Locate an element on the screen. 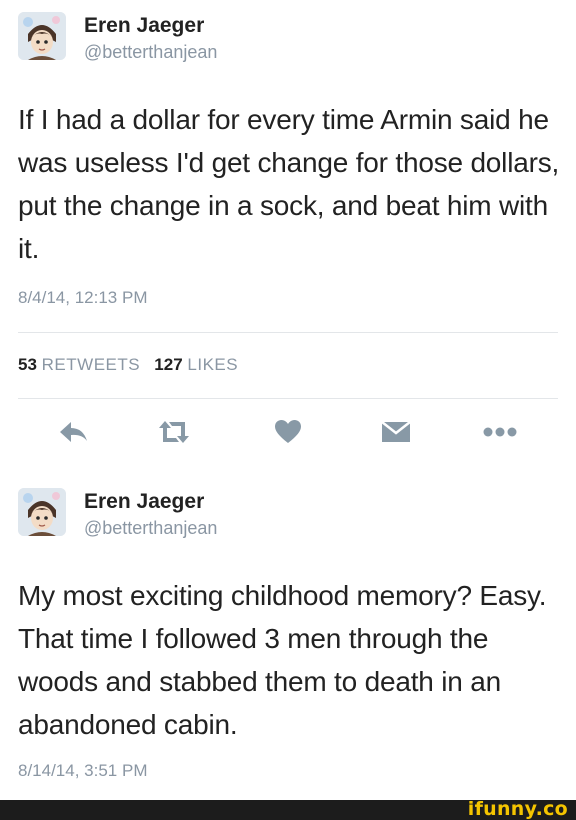 The height and width of the screenshot is (820, 576). tweet-timestamp: 8/4/14, 12:13 PM is located at coordinates (82, 298).